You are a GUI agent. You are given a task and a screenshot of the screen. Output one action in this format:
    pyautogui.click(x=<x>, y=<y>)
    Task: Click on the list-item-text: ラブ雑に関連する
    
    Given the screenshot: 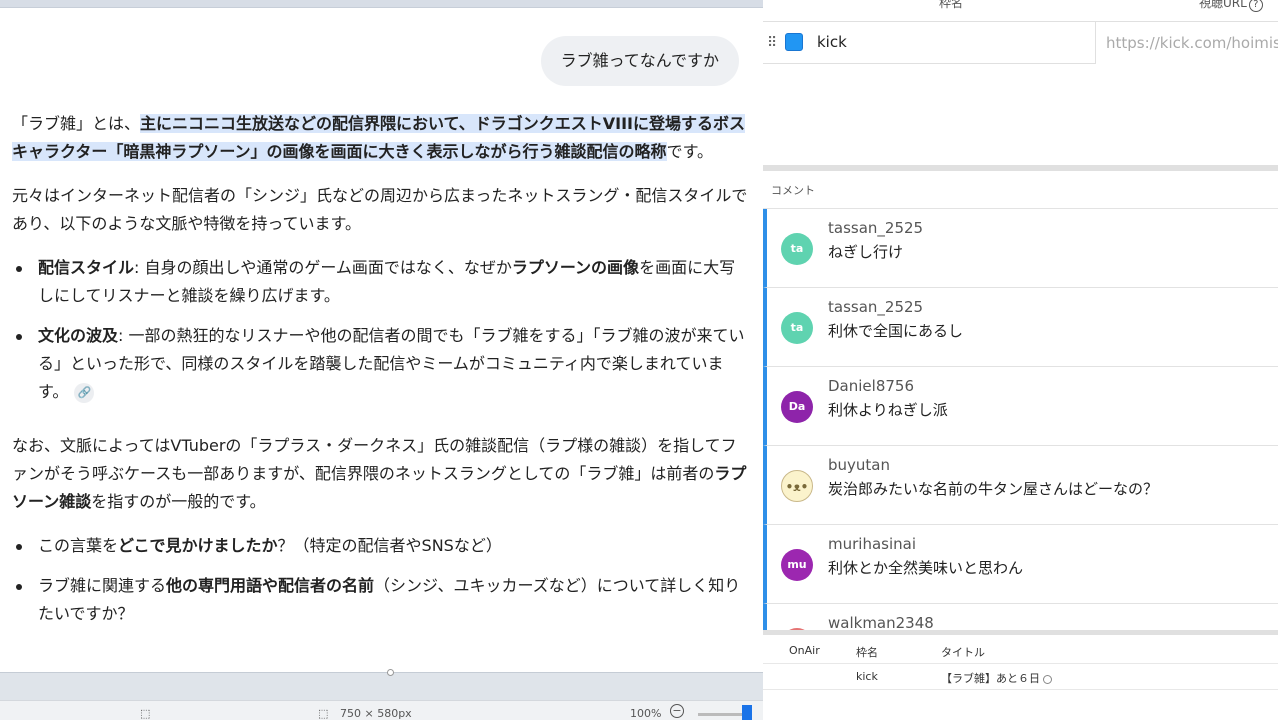 What is the action you would take?
    pyautogui.click(x=102, y=585)
    